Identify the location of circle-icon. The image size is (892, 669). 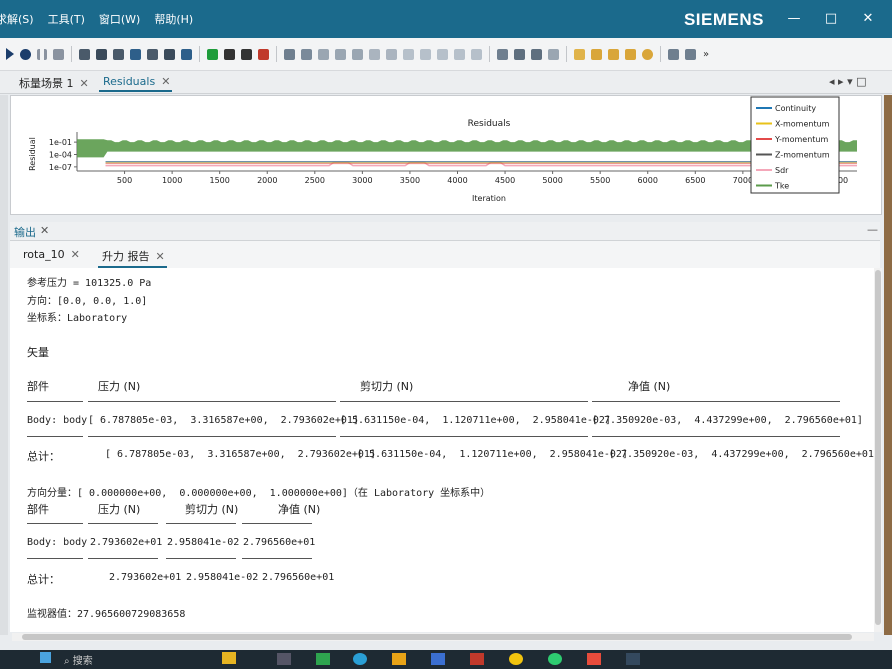
(647, 54).